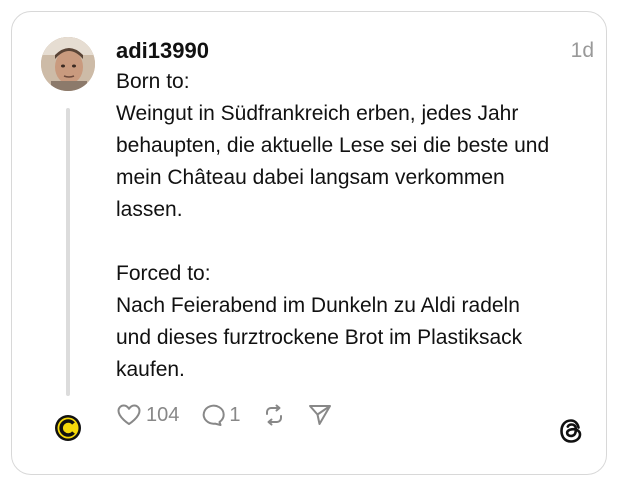  What do you see at coordinates (163, 273) in the screenshot?
I see `post-line: Forced to:` at bounding box center [163, 273].